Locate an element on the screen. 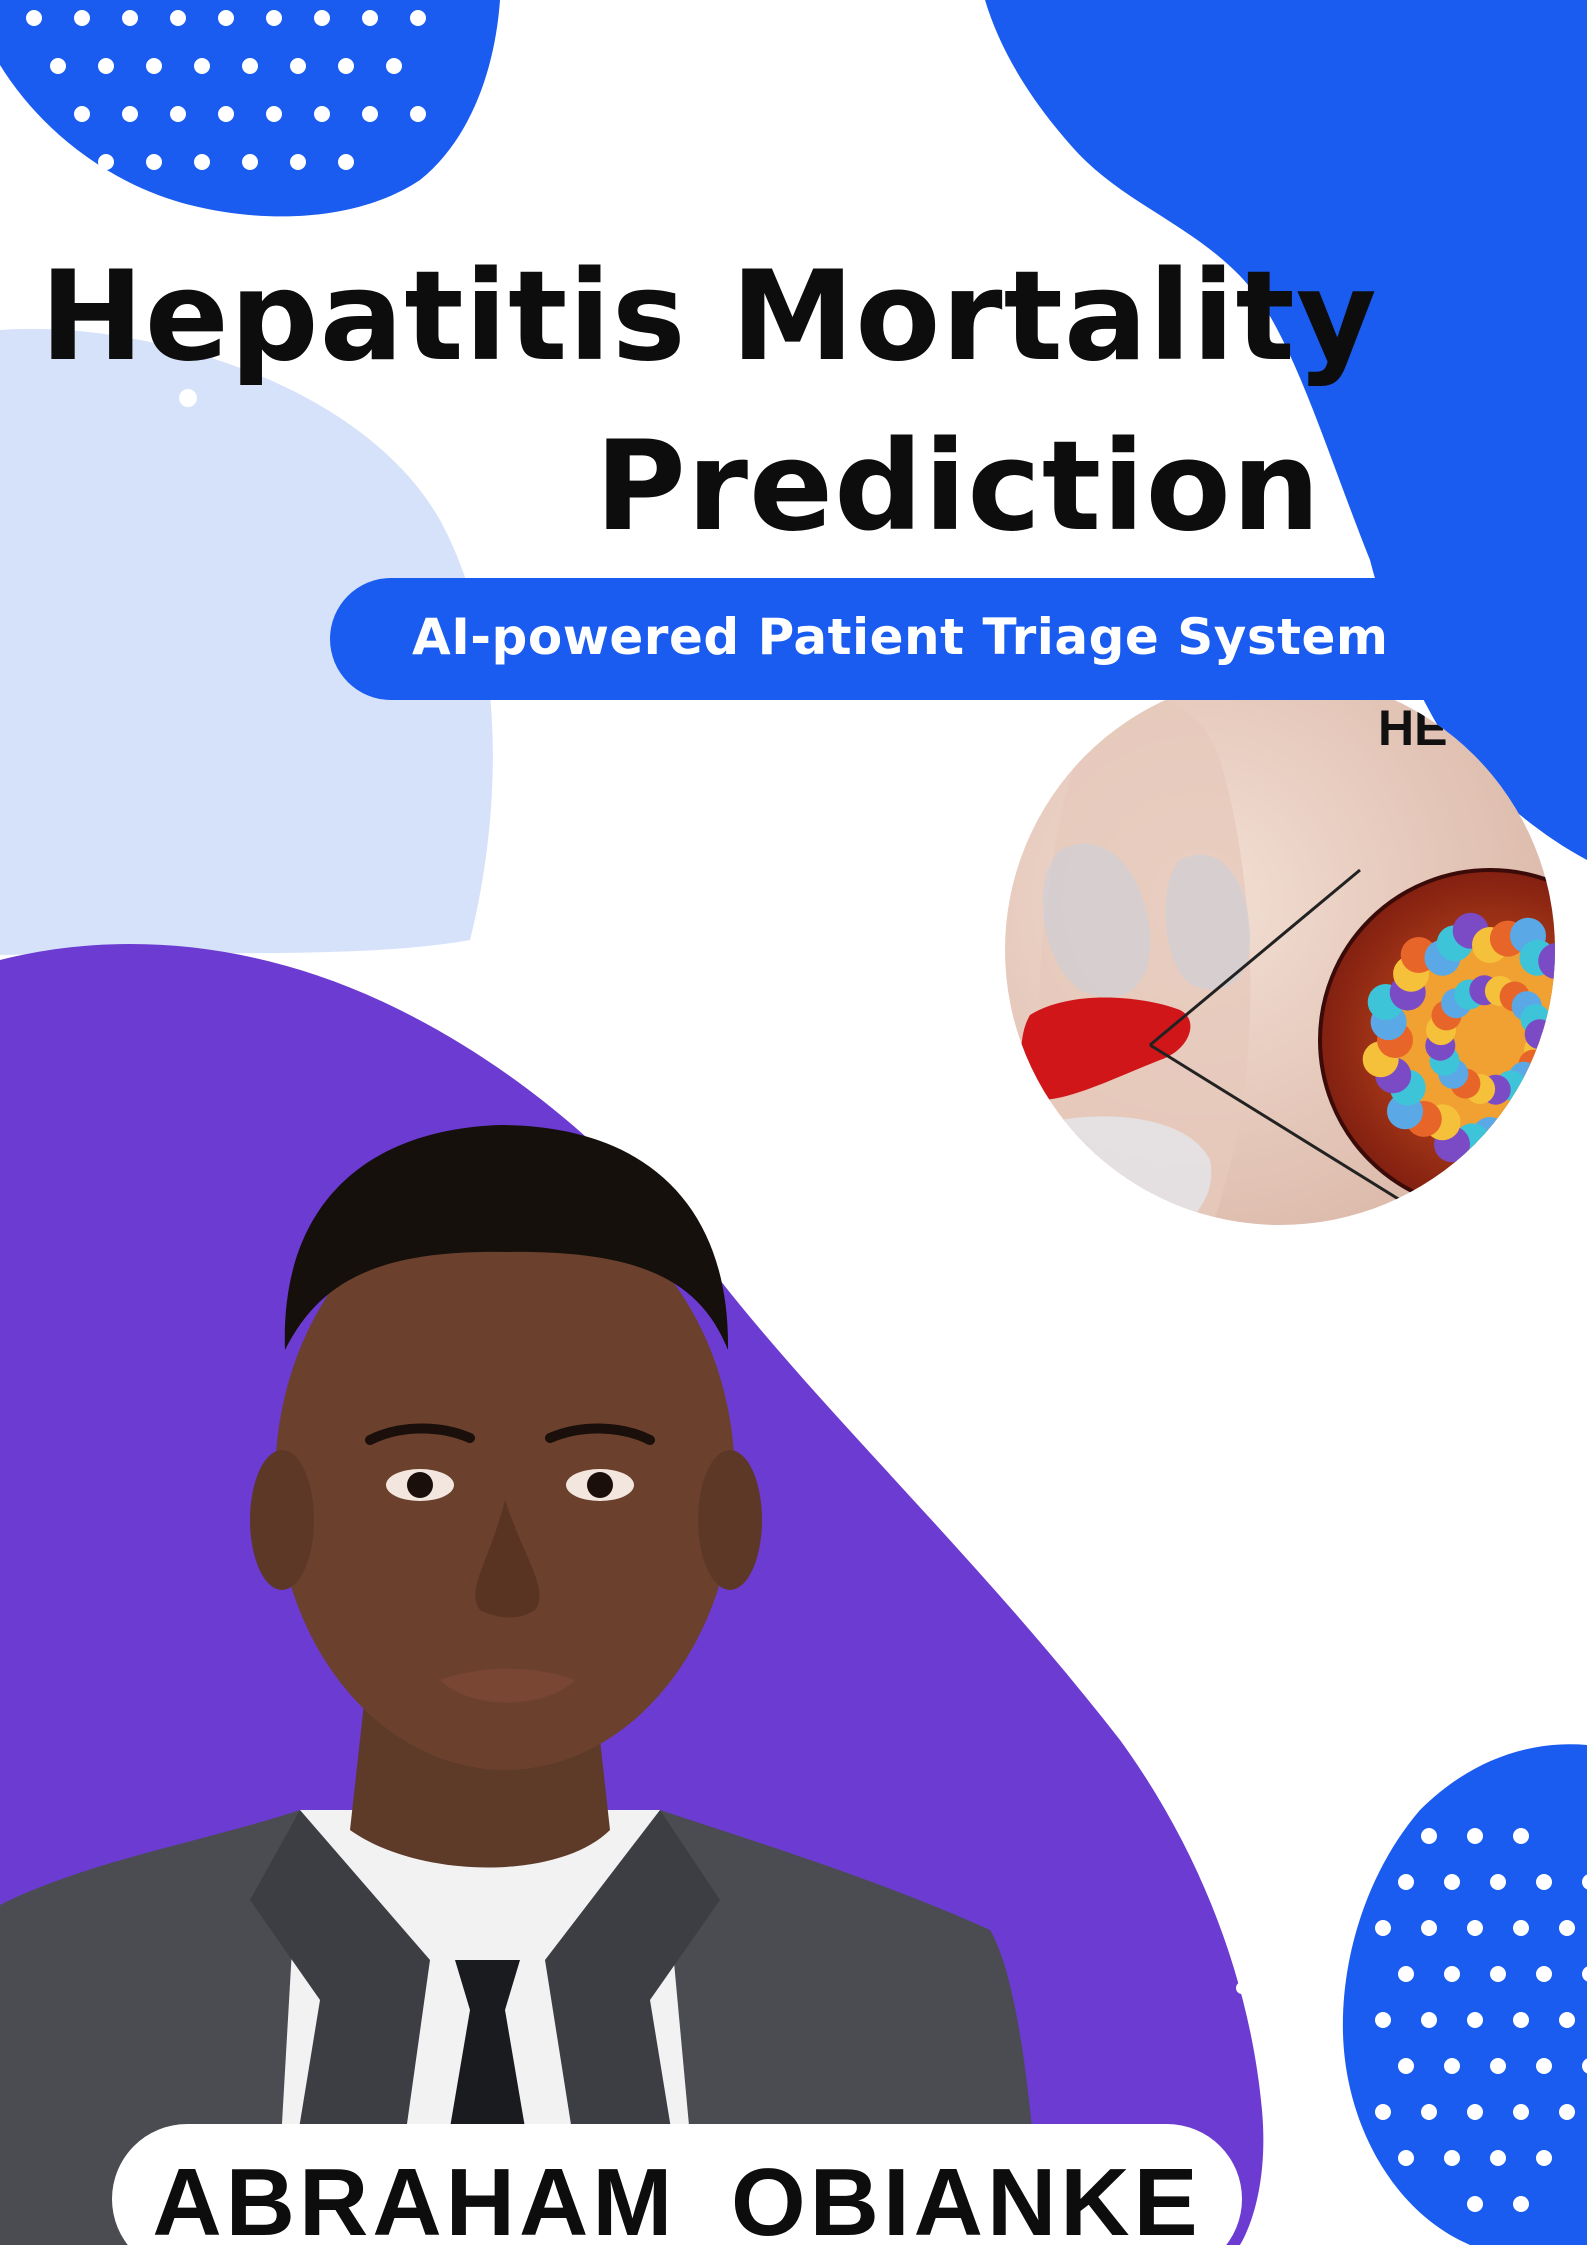 Image resolution: width=1587 pixels, height=2245 pixels. name-plate: ABRAHAM OBIANKE is located at coordinates (677, 2184).